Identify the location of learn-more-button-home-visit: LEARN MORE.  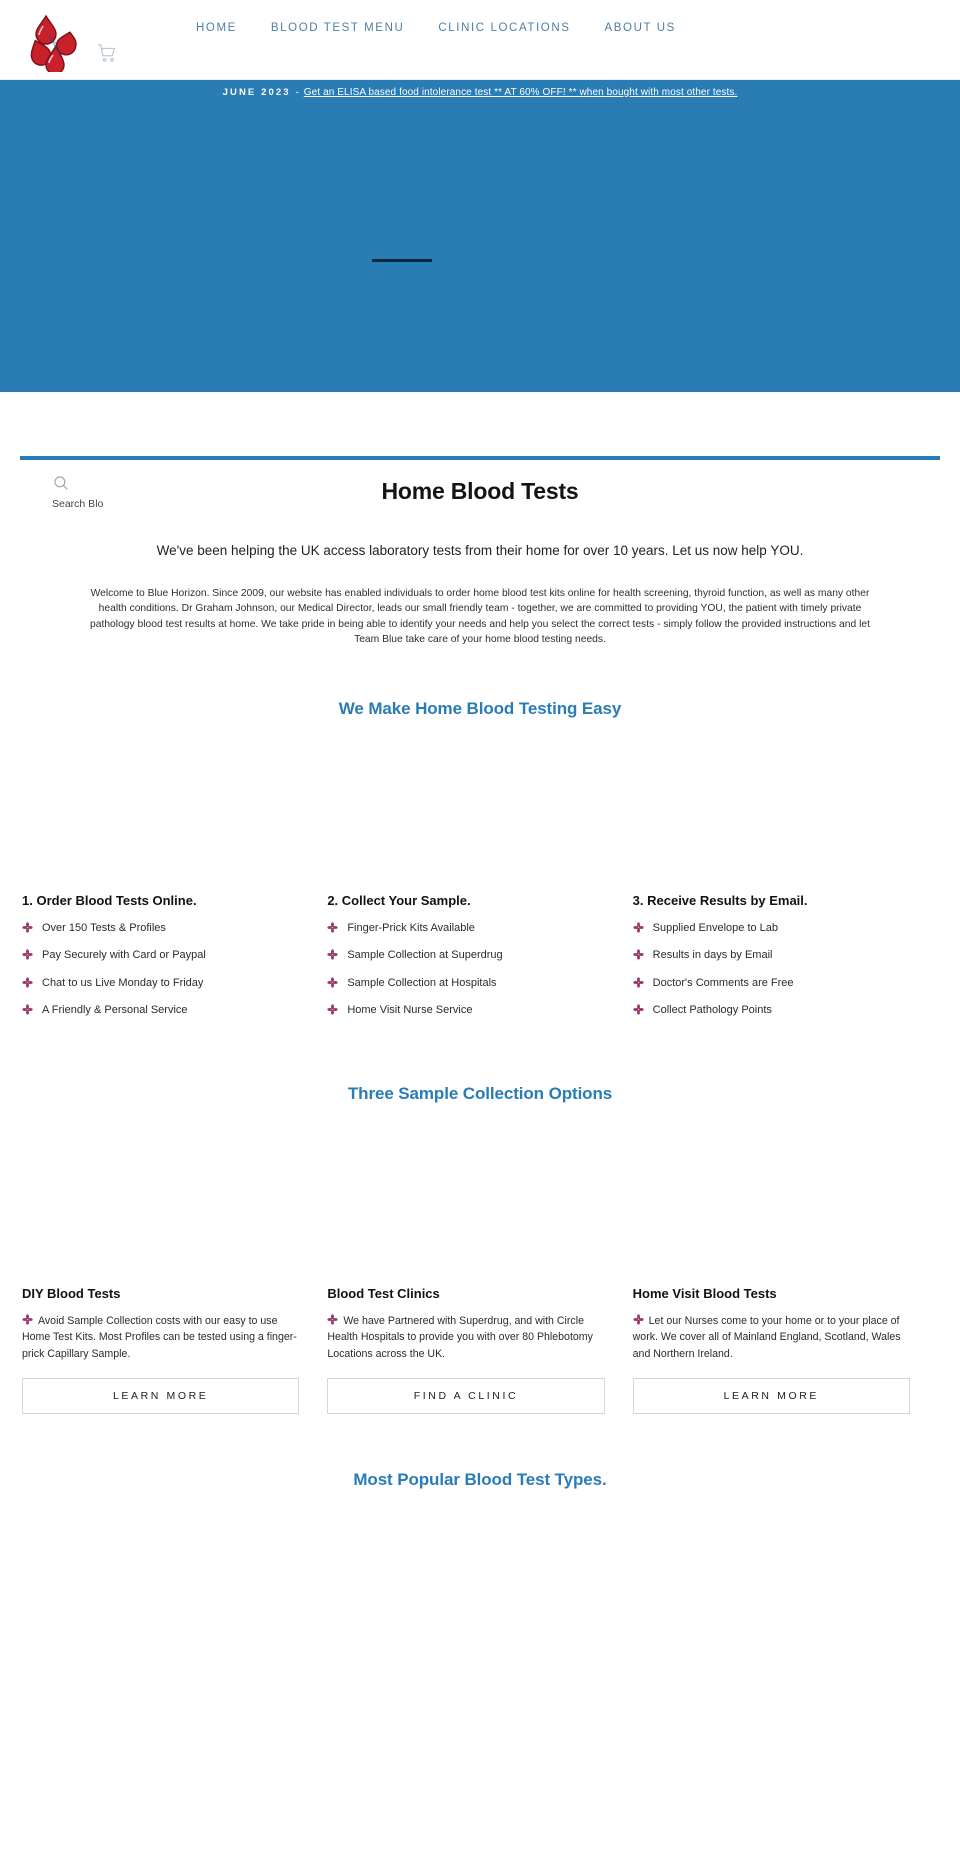
(771, 1395).